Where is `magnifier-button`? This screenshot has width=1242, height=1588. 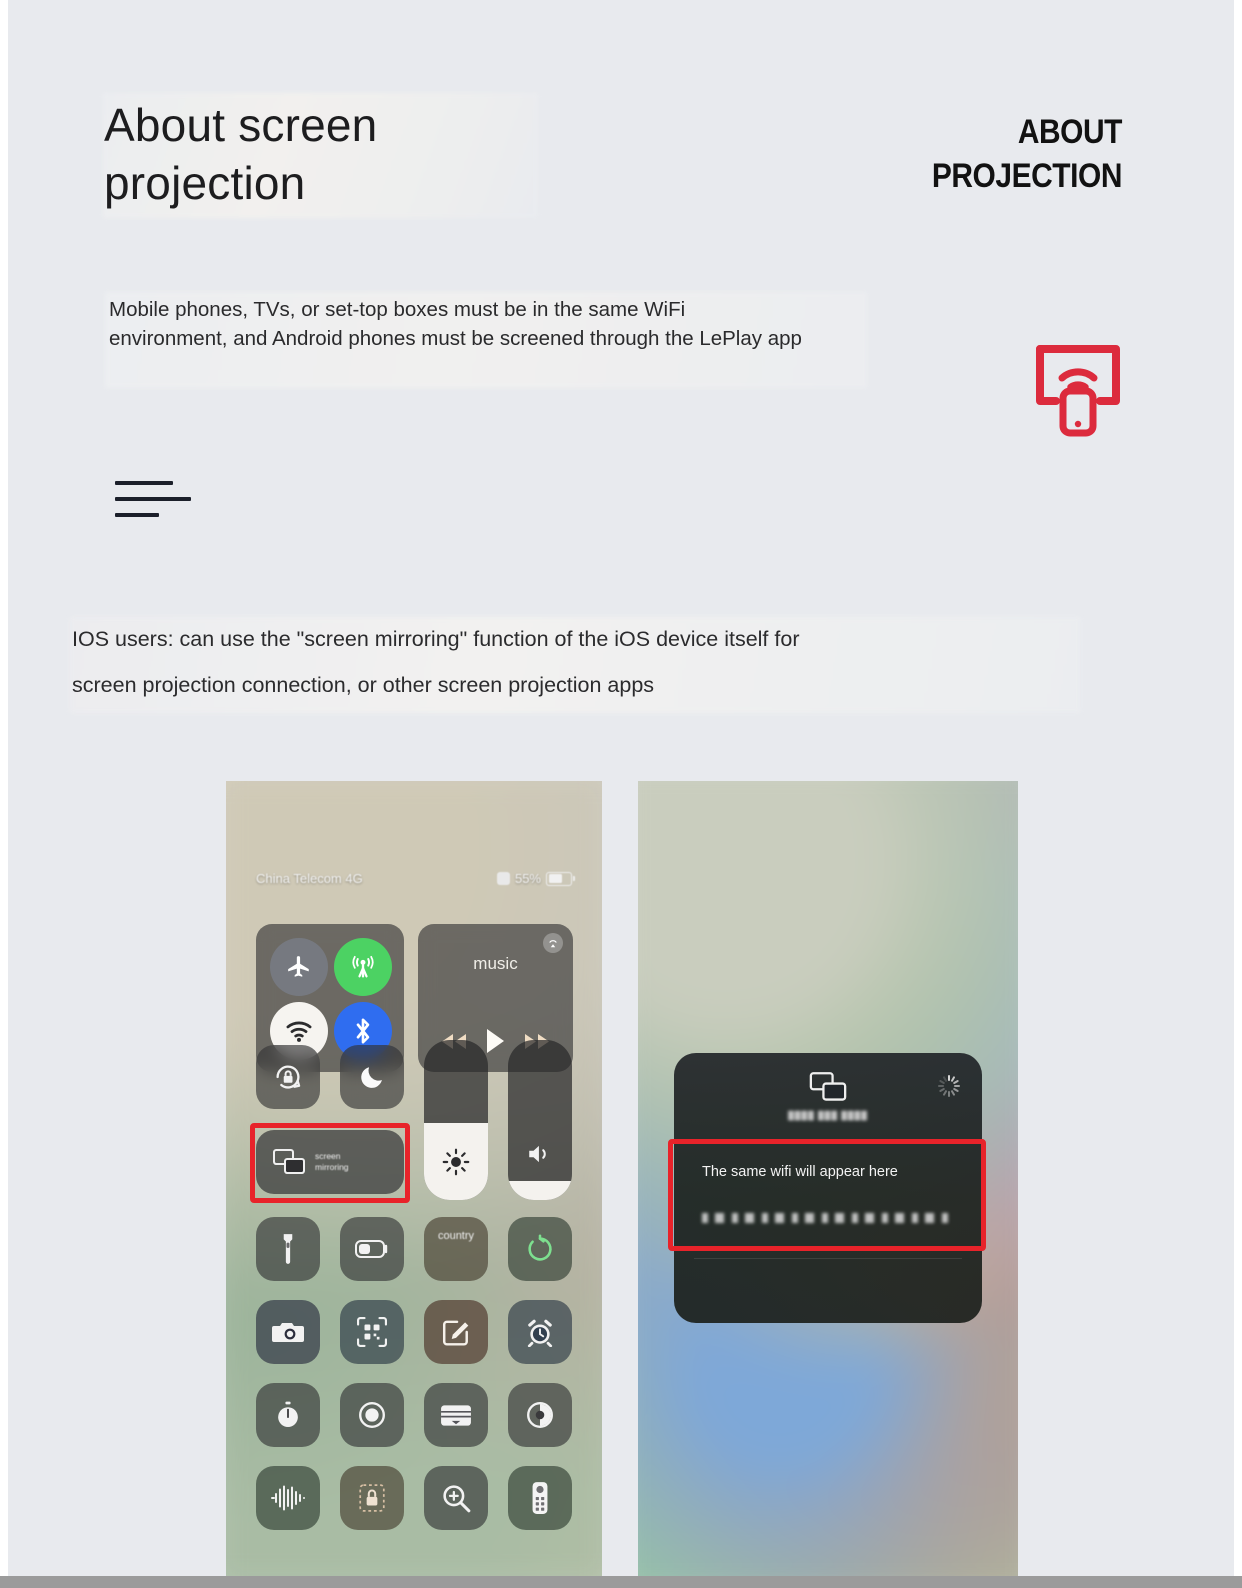
magnifier-button is located at coordinates (456, 1498).